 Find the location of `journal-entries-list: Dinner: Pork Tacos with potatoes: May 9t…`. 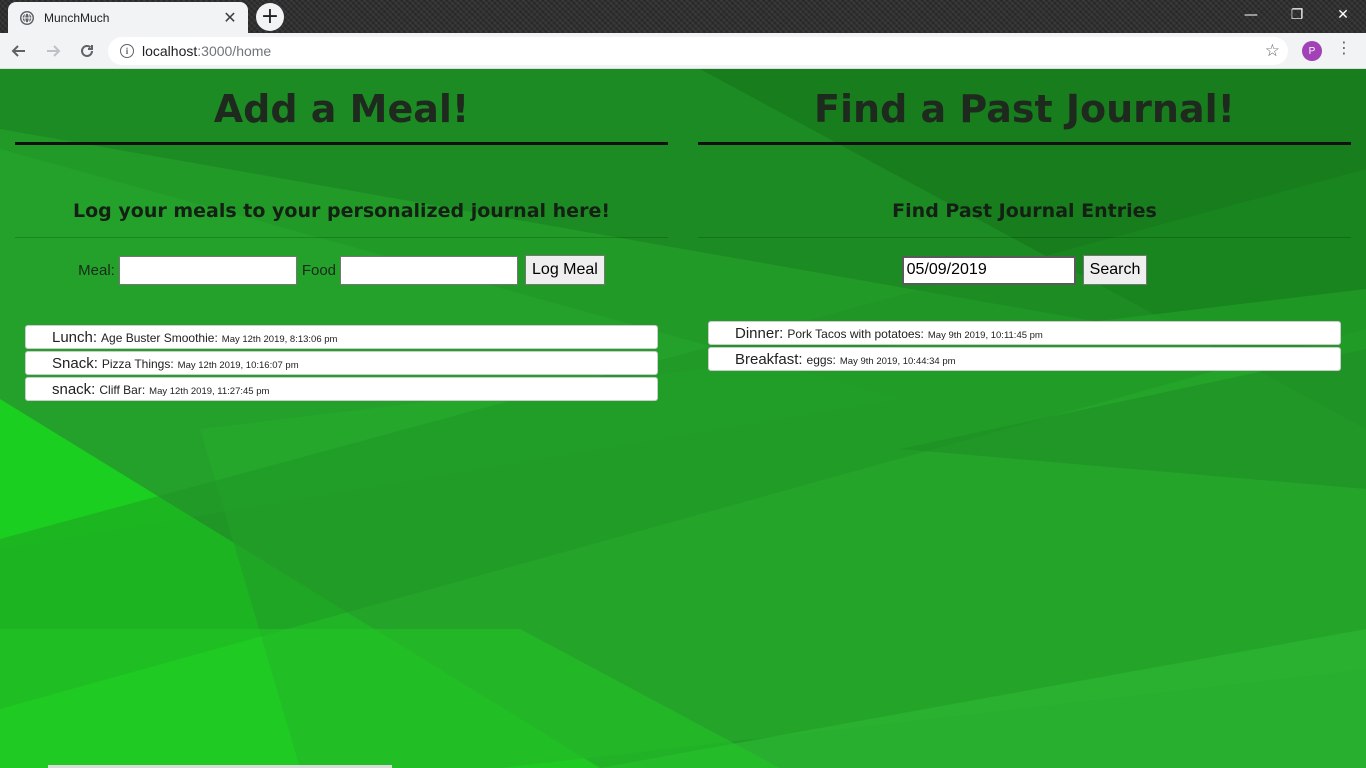

journal-entries-list: Dinner: Pork Tacos with potatoes: May 9t… is located at coordinates (1024, 346).